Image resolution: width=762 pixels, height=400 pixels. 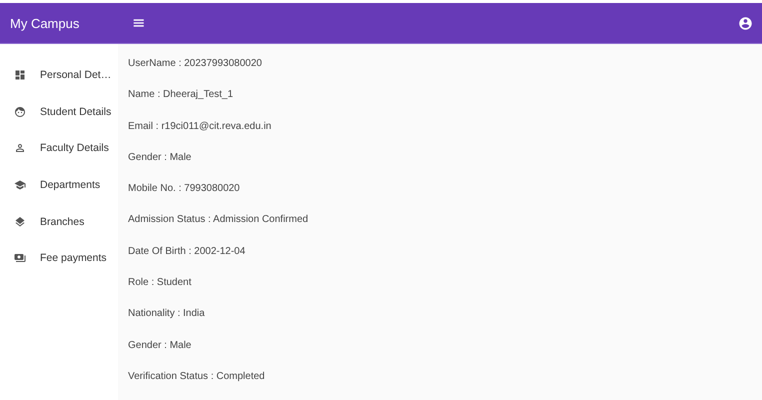 I want to click on dashboard-icon, so click(x=20, y=75).